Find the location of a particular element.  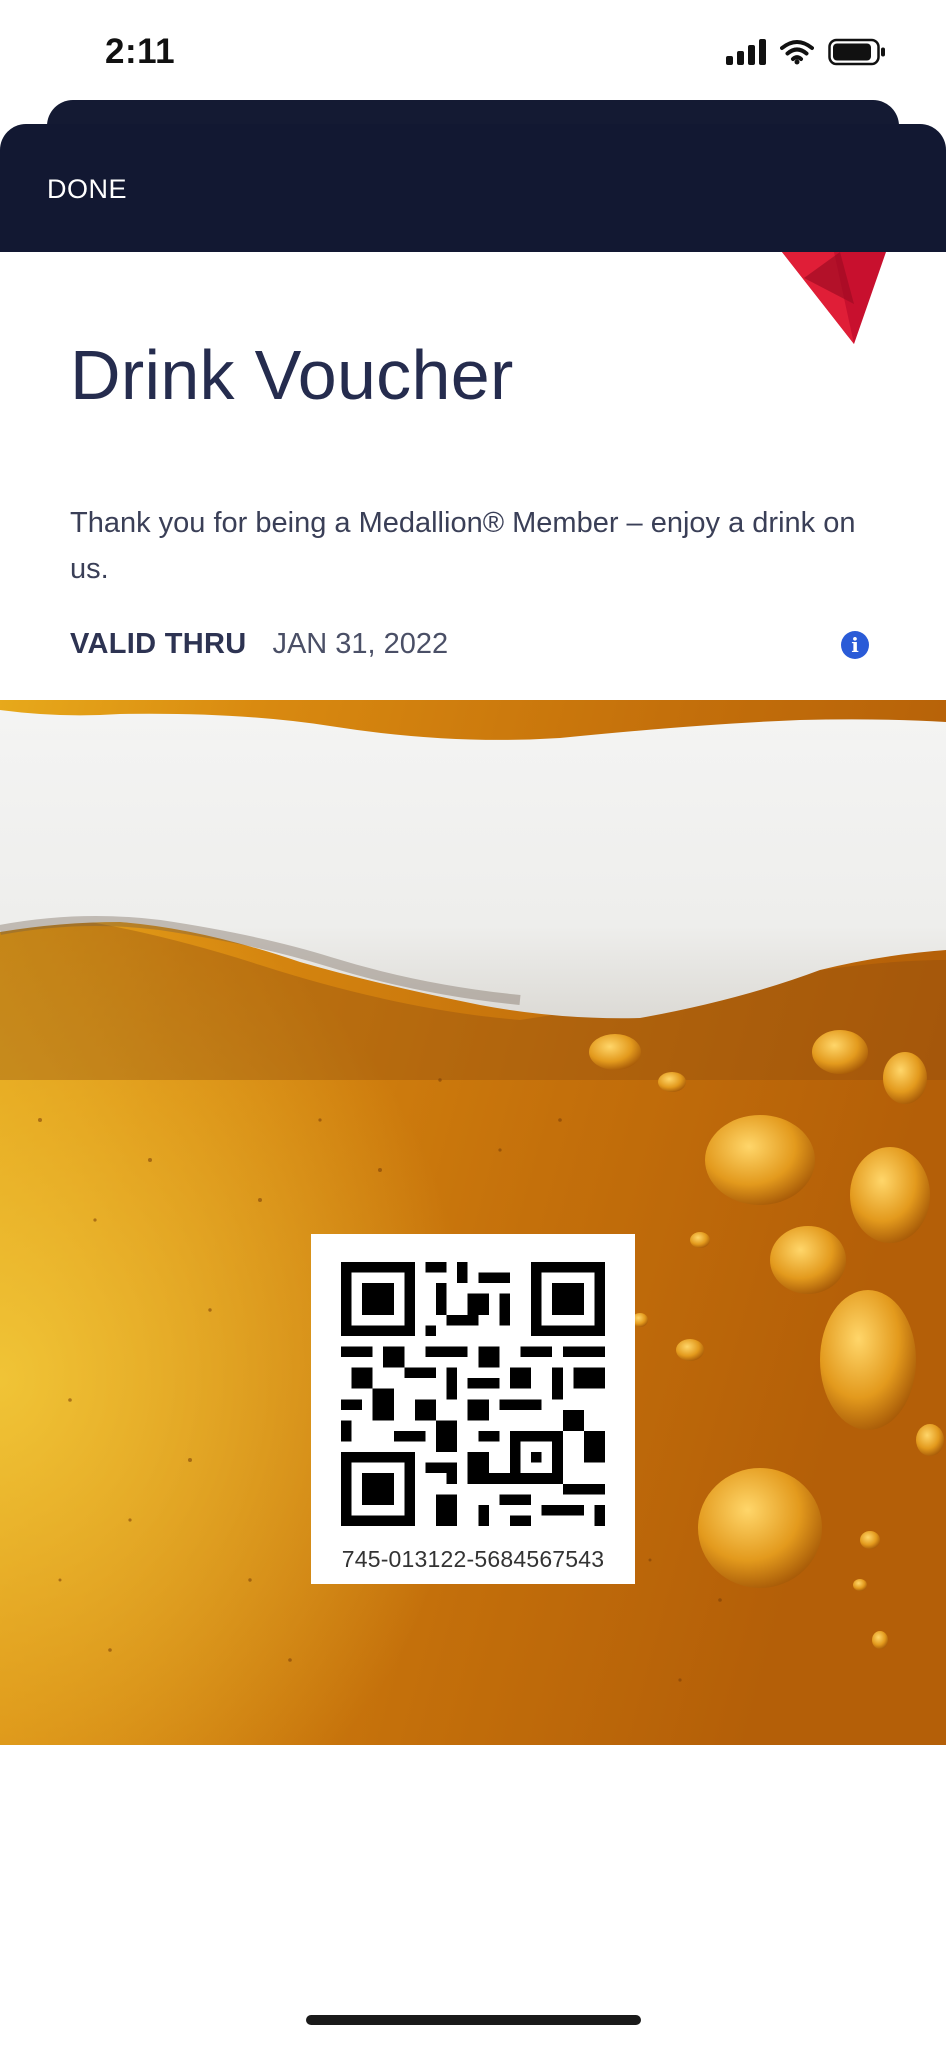

battery-icon is located at coordinates (856, 52).